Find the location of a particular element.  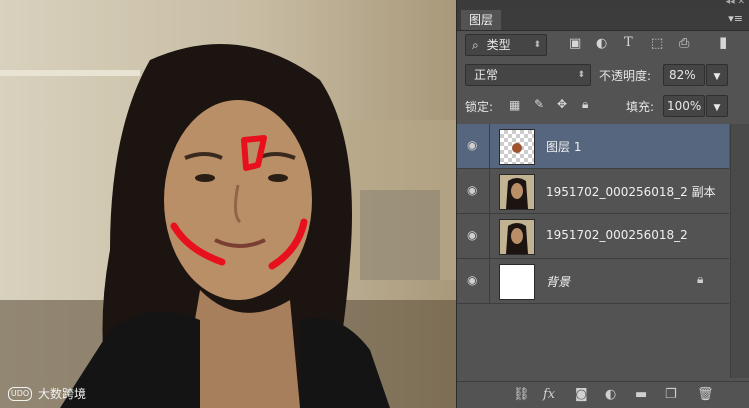

watermark-text: 大数跨境 is located at coordinates (62, 394).